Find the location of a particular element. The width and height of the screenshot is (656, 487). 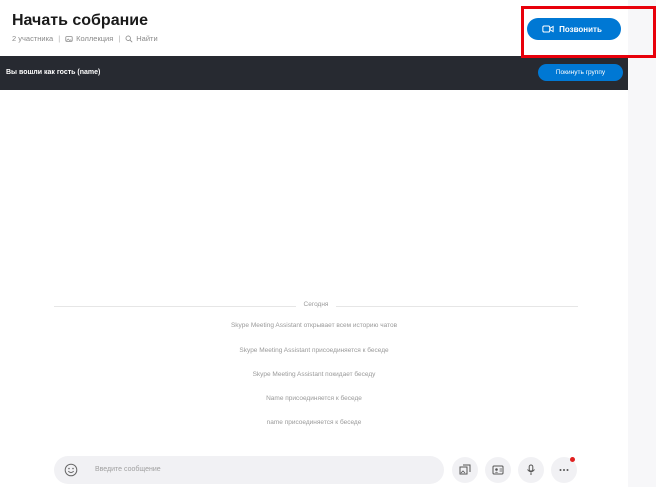

search-icon is located at coordinates (129, 38).